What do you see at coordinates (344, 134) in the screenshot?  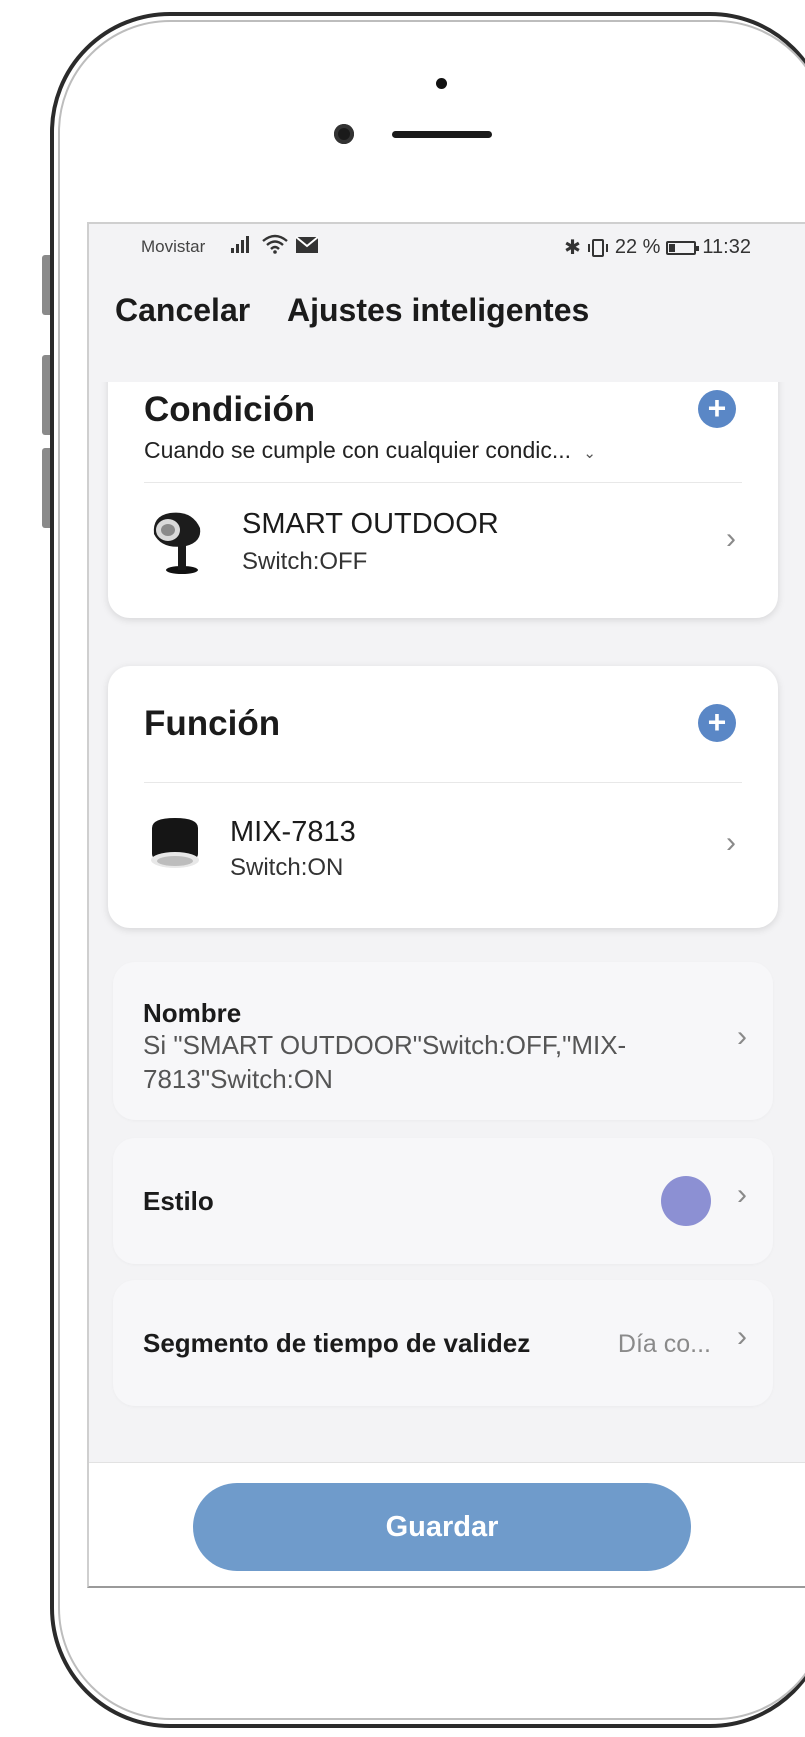 I see `front-camera` at bounding box center [344, 134].